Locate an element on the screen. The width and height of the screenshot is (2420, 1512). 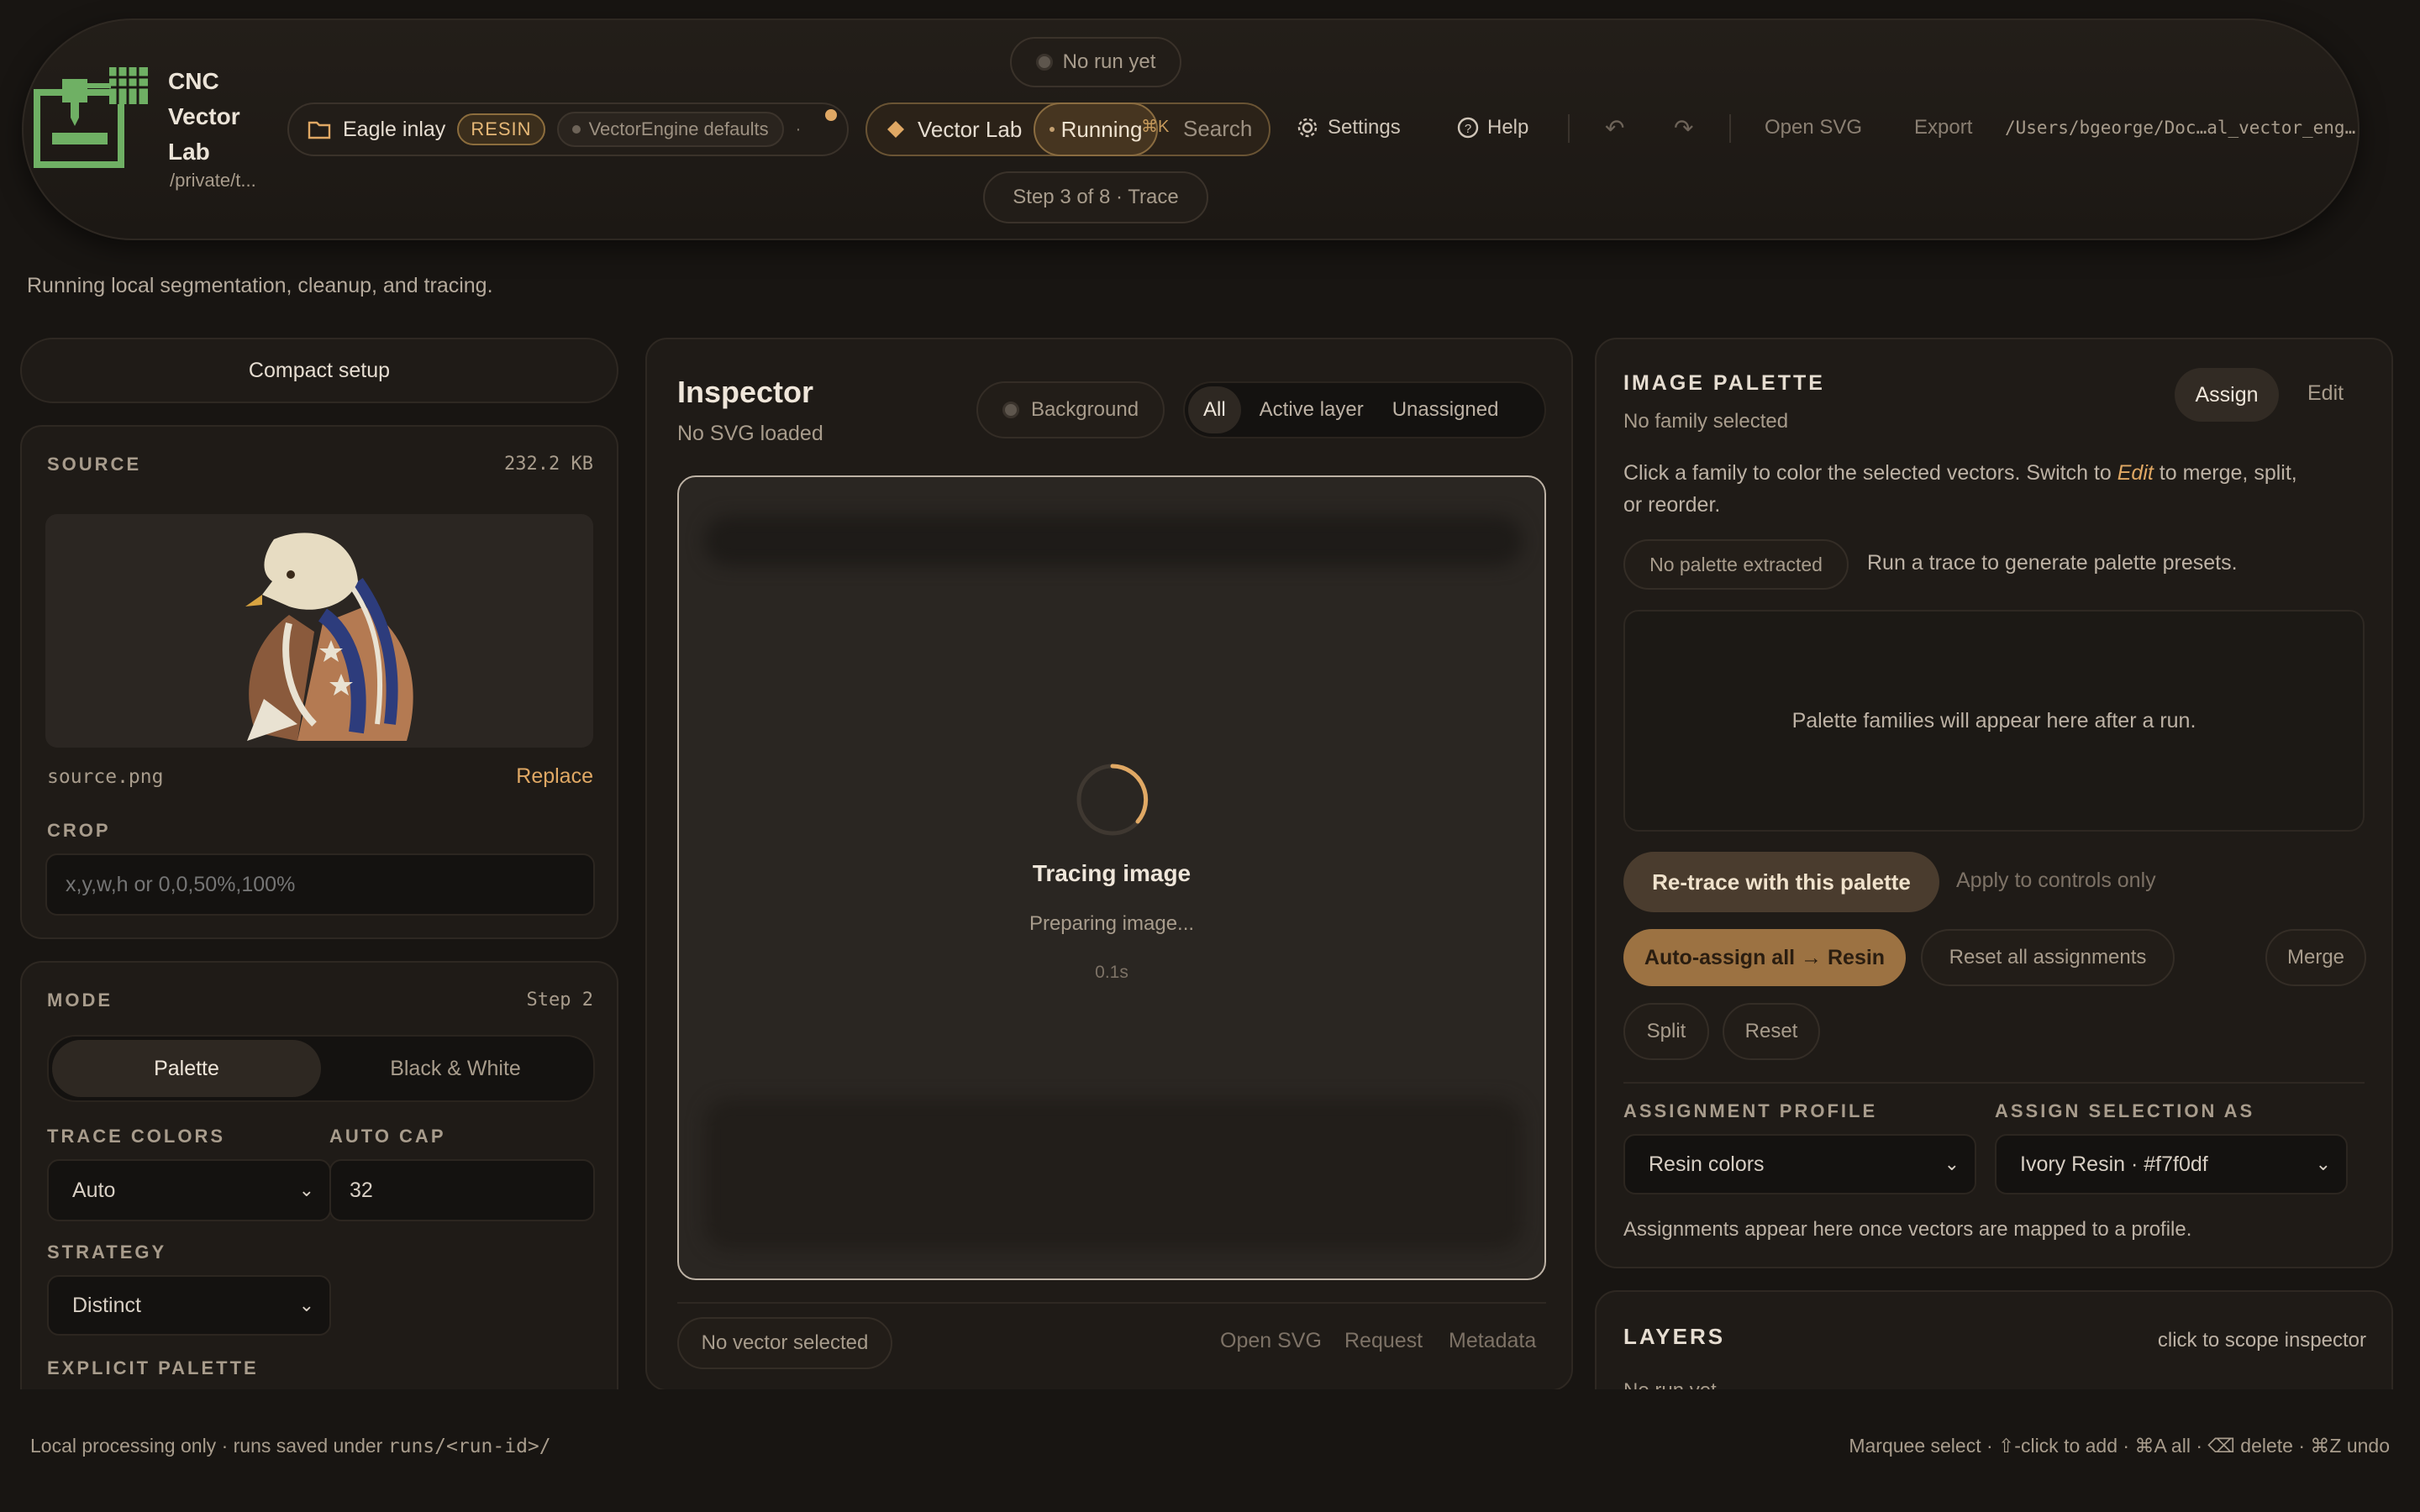
crop-input is located at coordinates (320, 884).